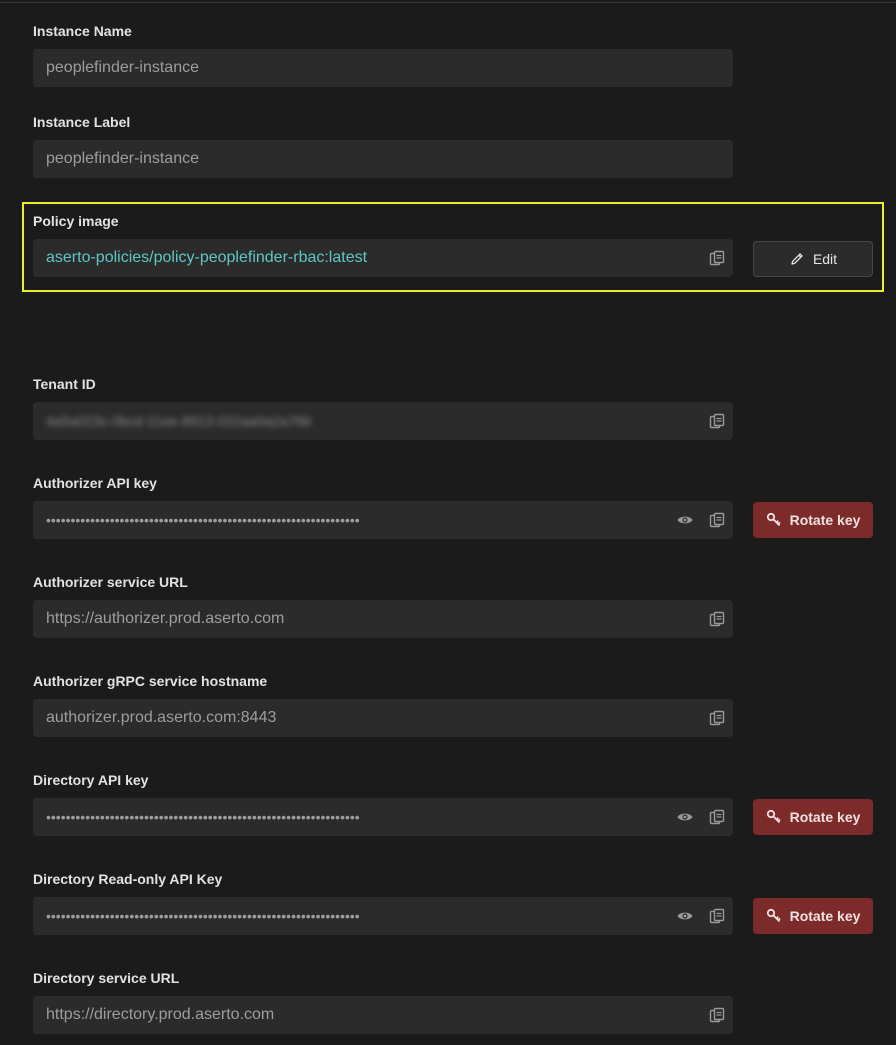 The width and height of the screenshot is (896, 1045). What do you see at coordinates (64, 384) in the screenshot?
I see `tenant-id-label: Tenant ID` at bounding box center [64, 384].